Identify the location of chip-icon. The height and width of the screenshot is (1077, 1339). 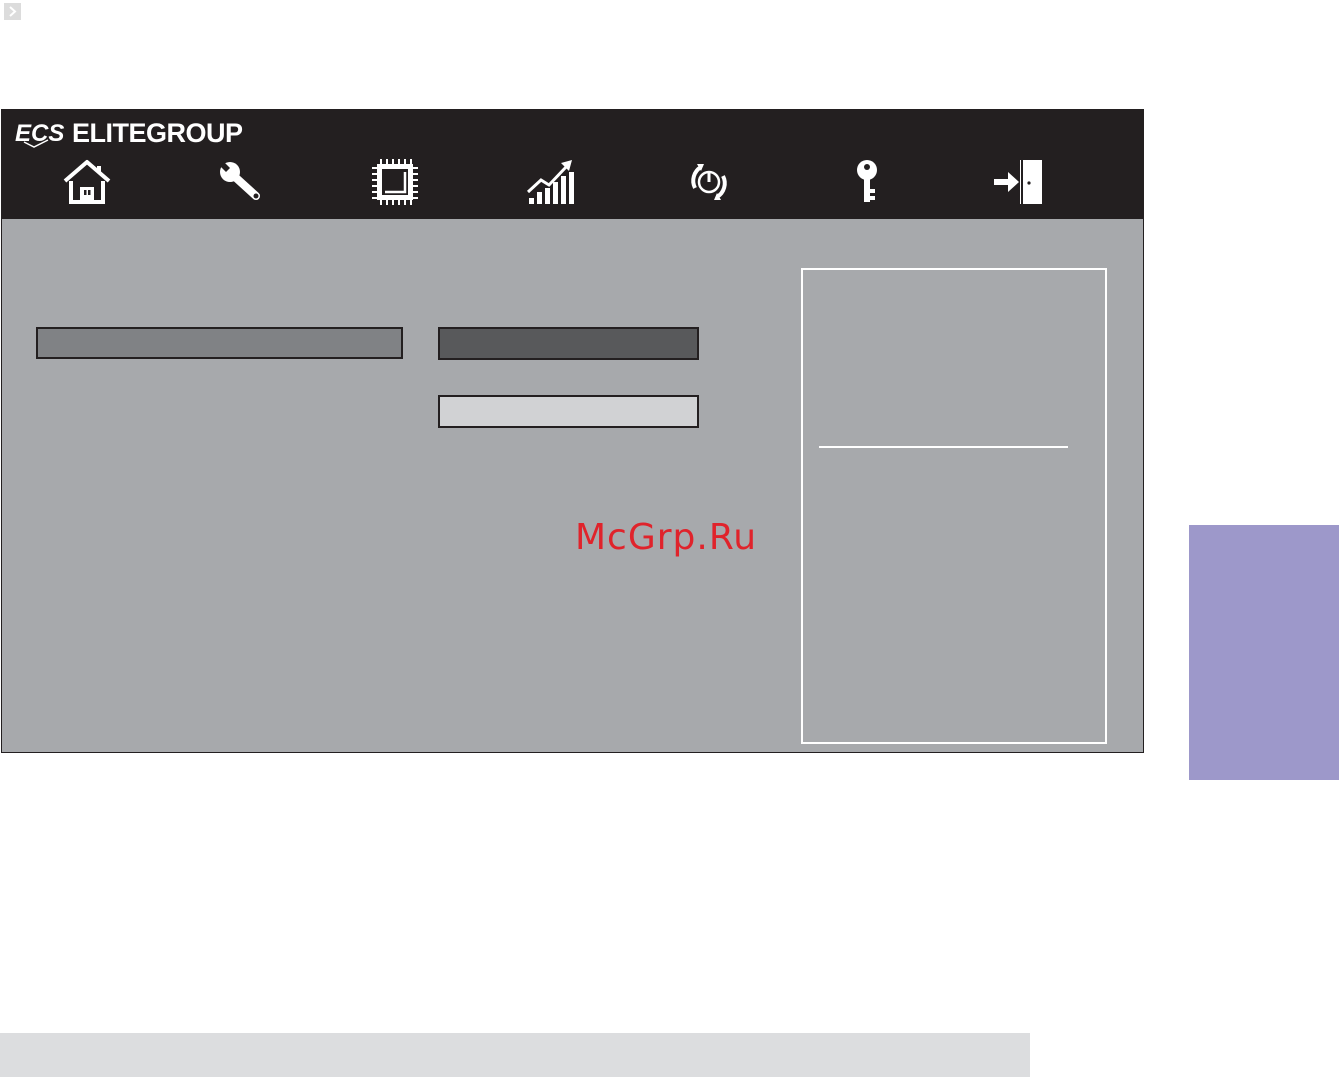
(395, 182).